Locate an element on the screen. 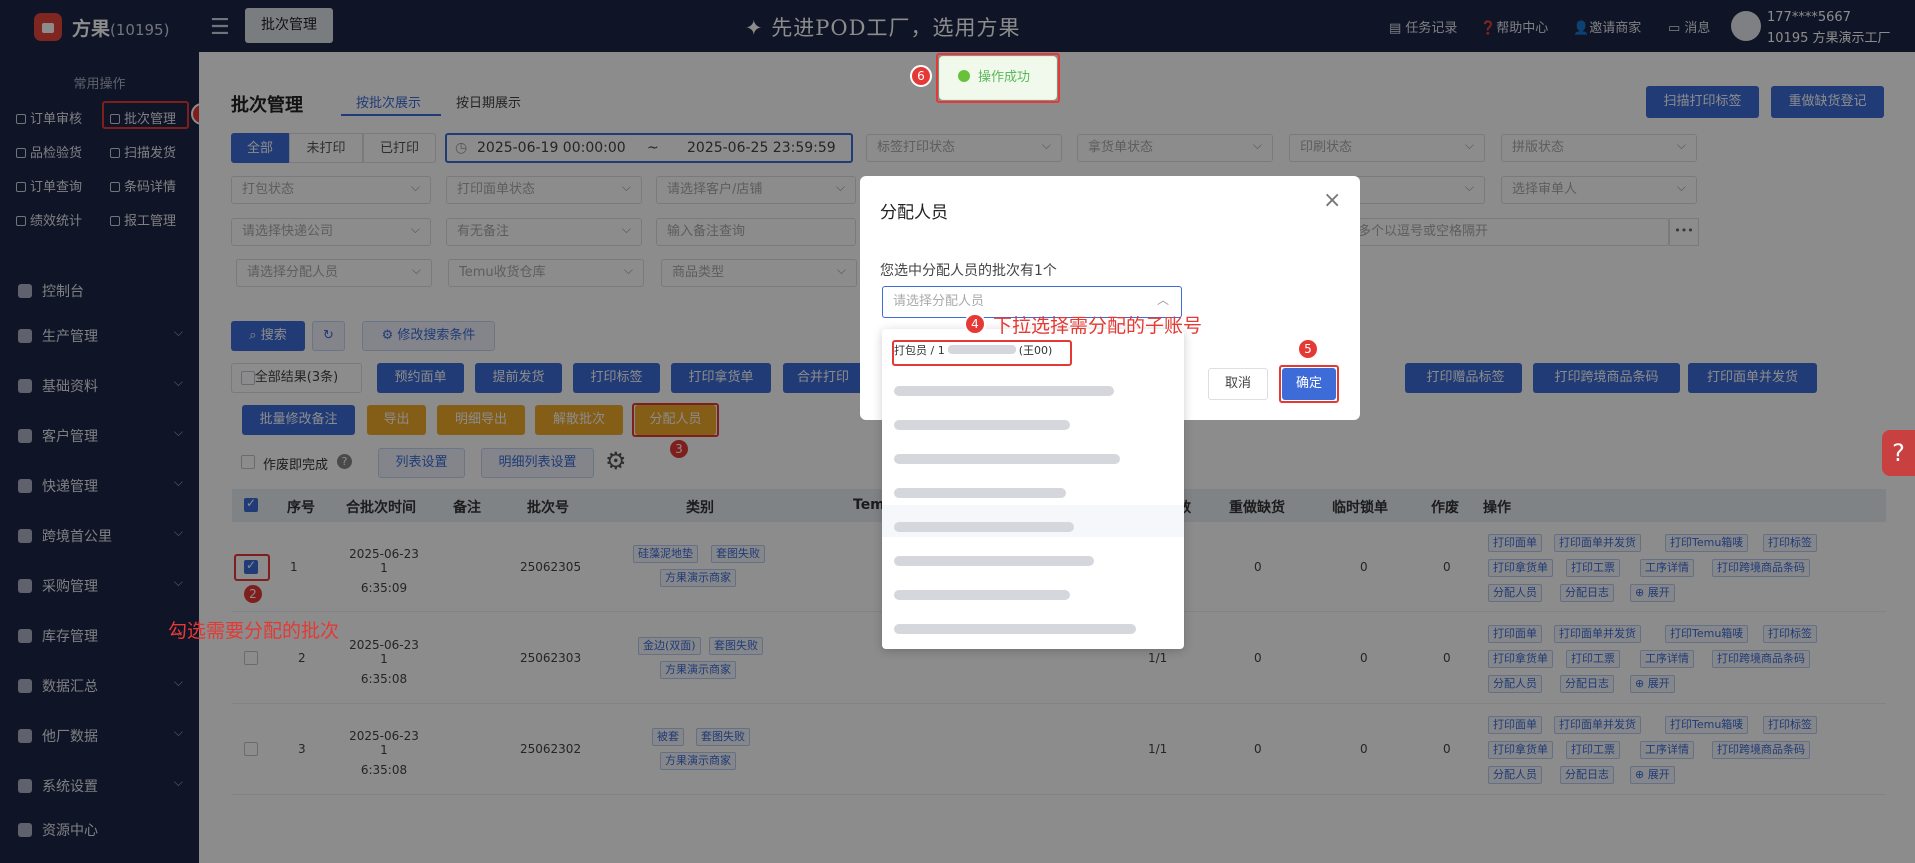  annotation-select-batch: 勾选需要分配的批次 is located at coordinates (254, 631).